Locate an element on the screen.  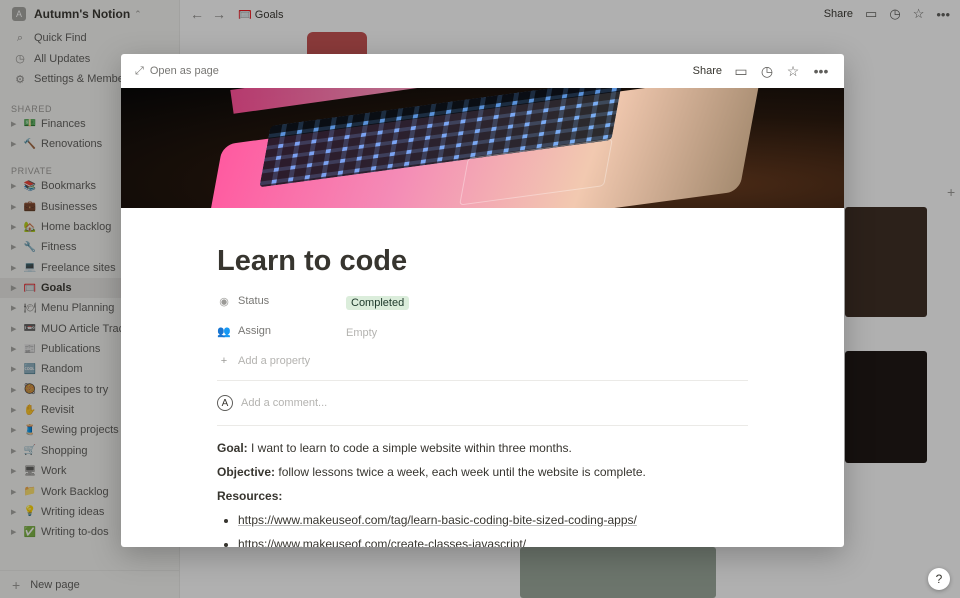
property-name: Status is located at coordinates (292, 301).